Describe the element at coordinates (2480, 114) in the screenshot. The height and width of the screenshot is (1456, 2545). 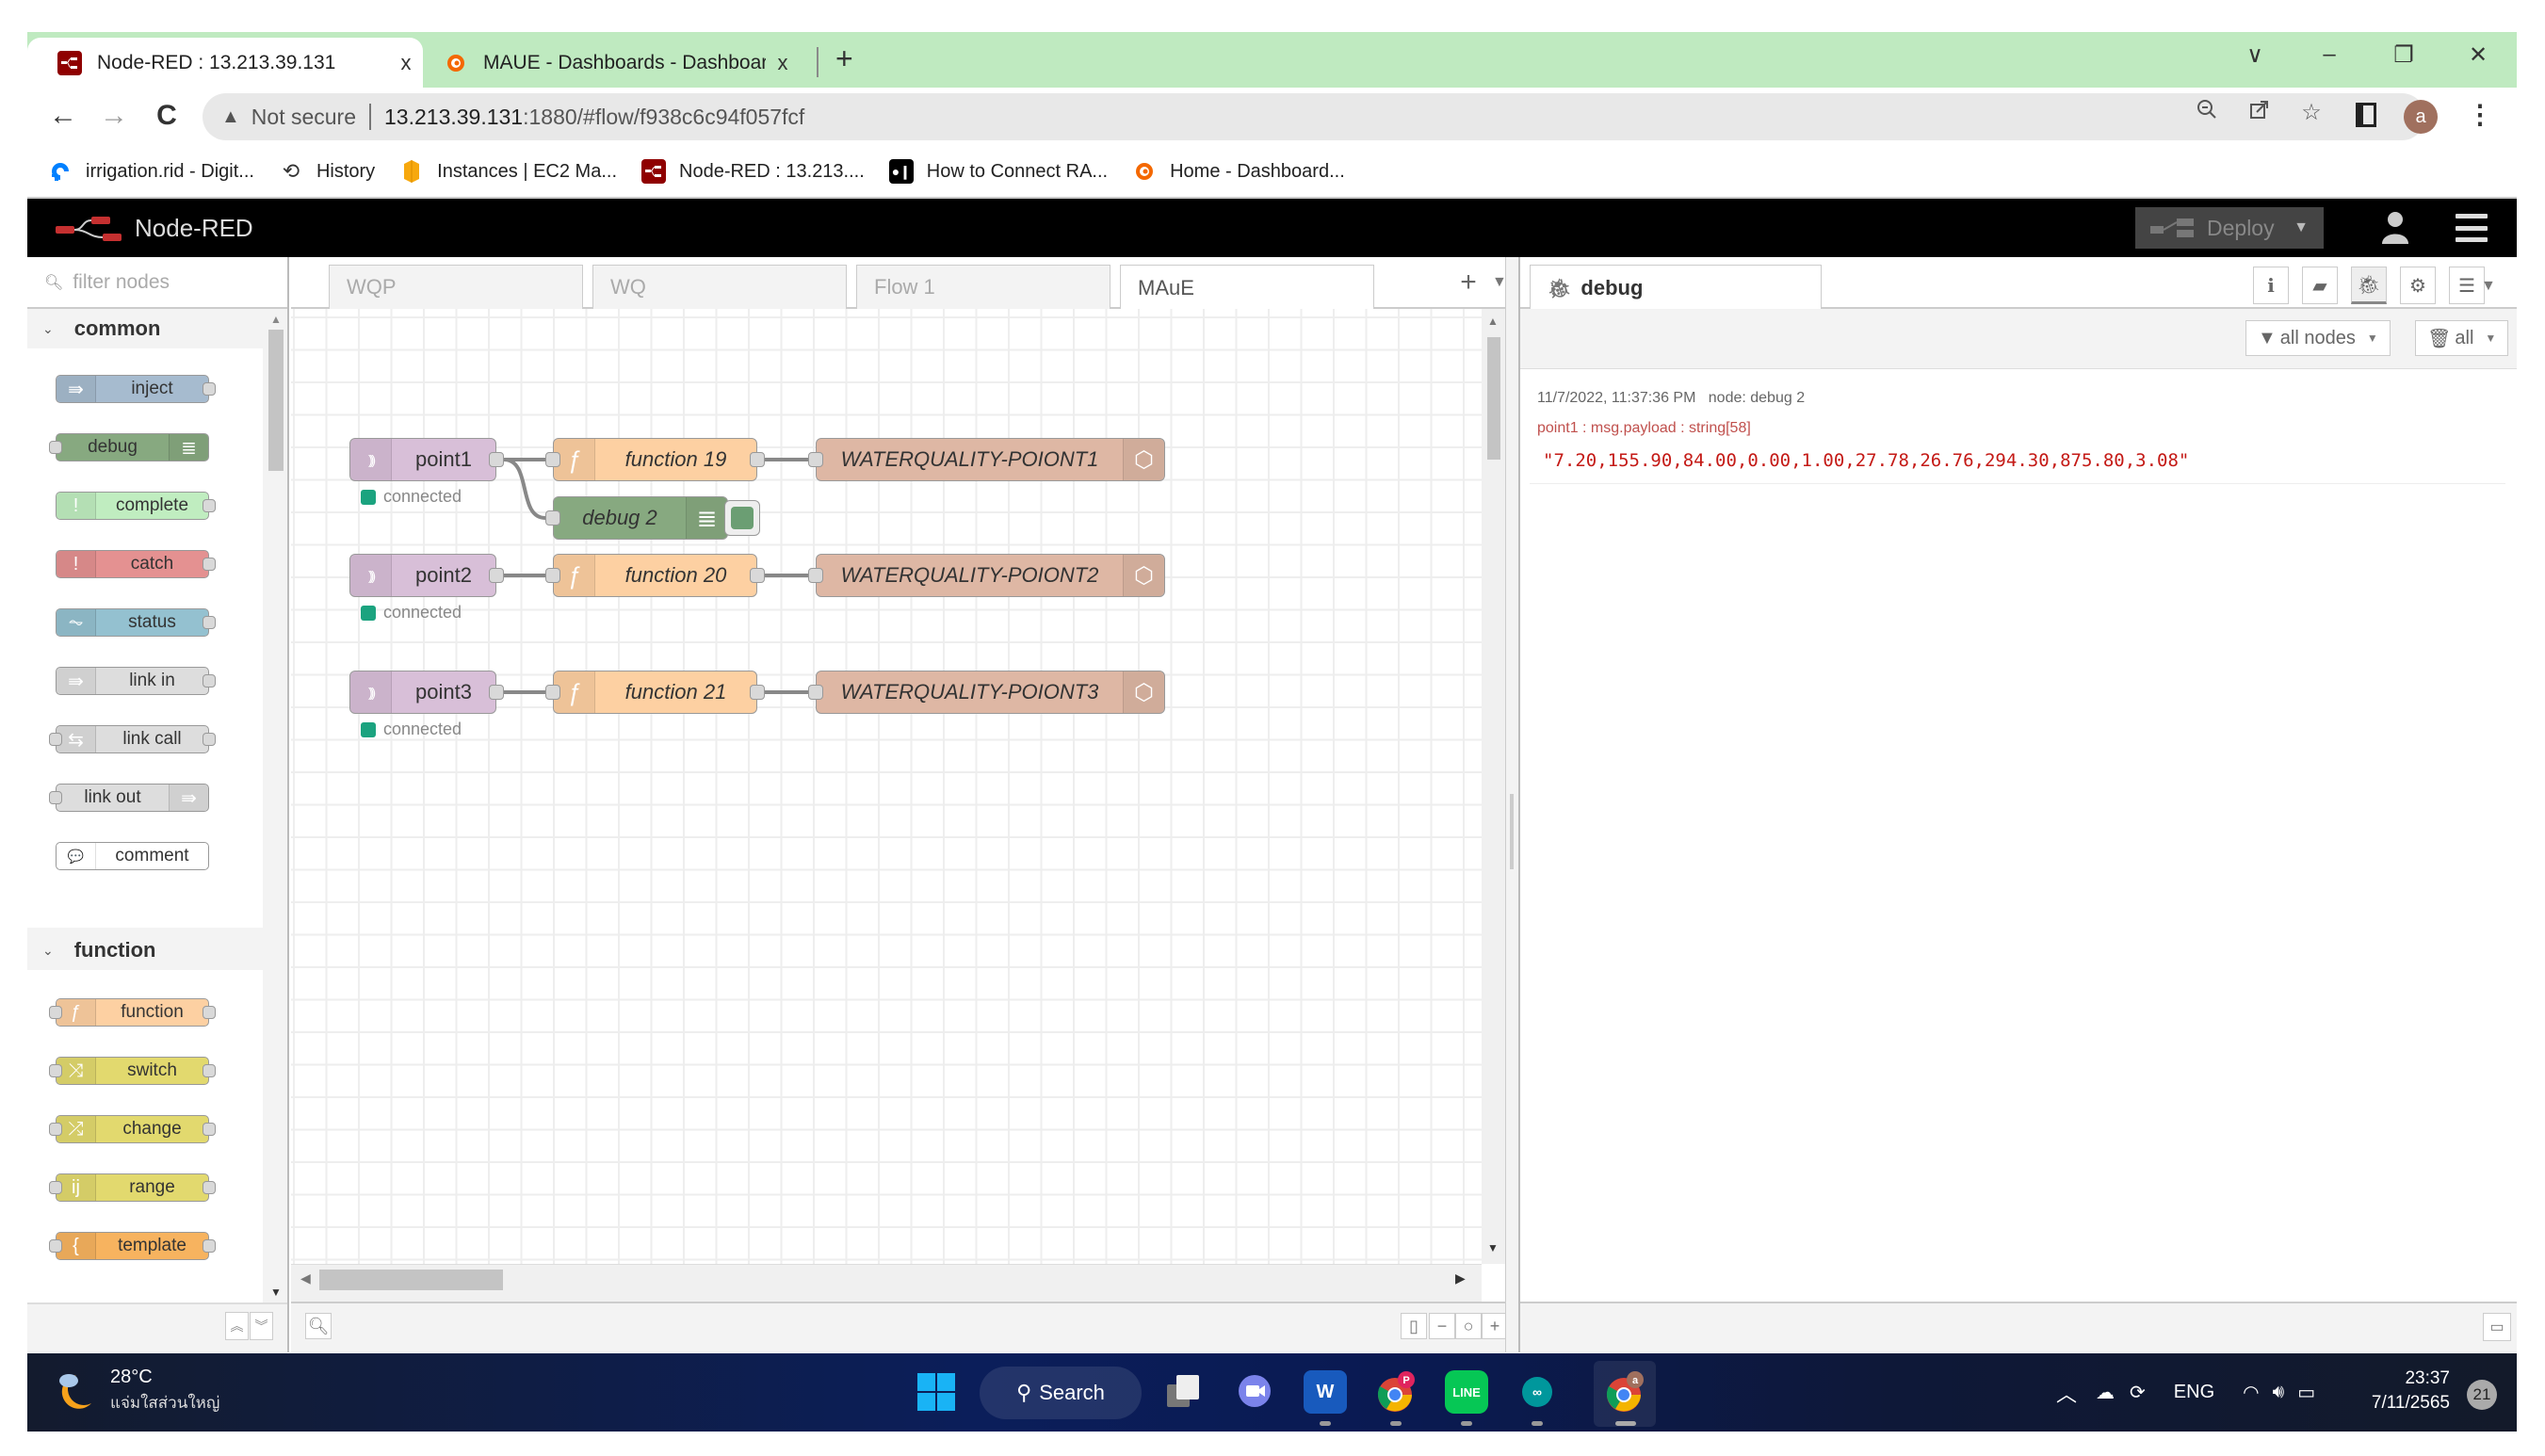
I see `browser-menu-icon: ⋮` at that location.